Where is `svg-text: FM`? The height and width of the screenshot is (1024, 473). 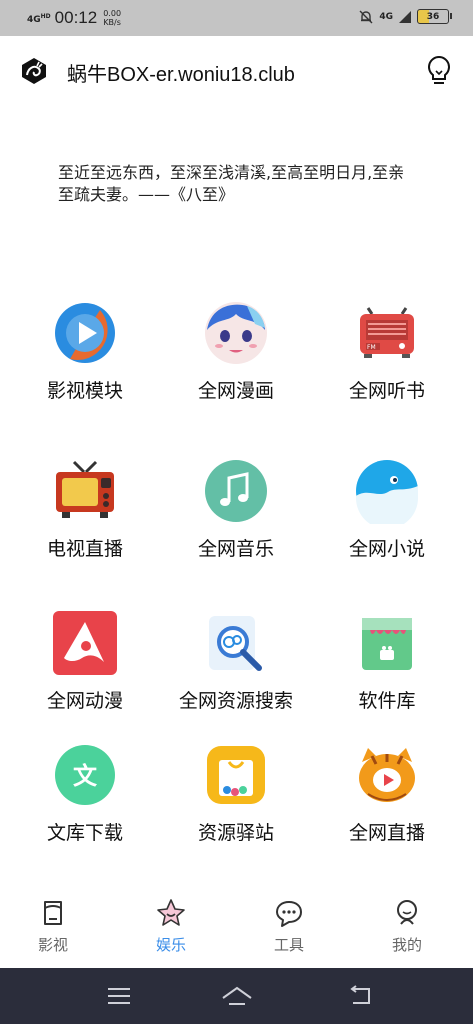
svg-text: FM is located at coordinates (371, 347).